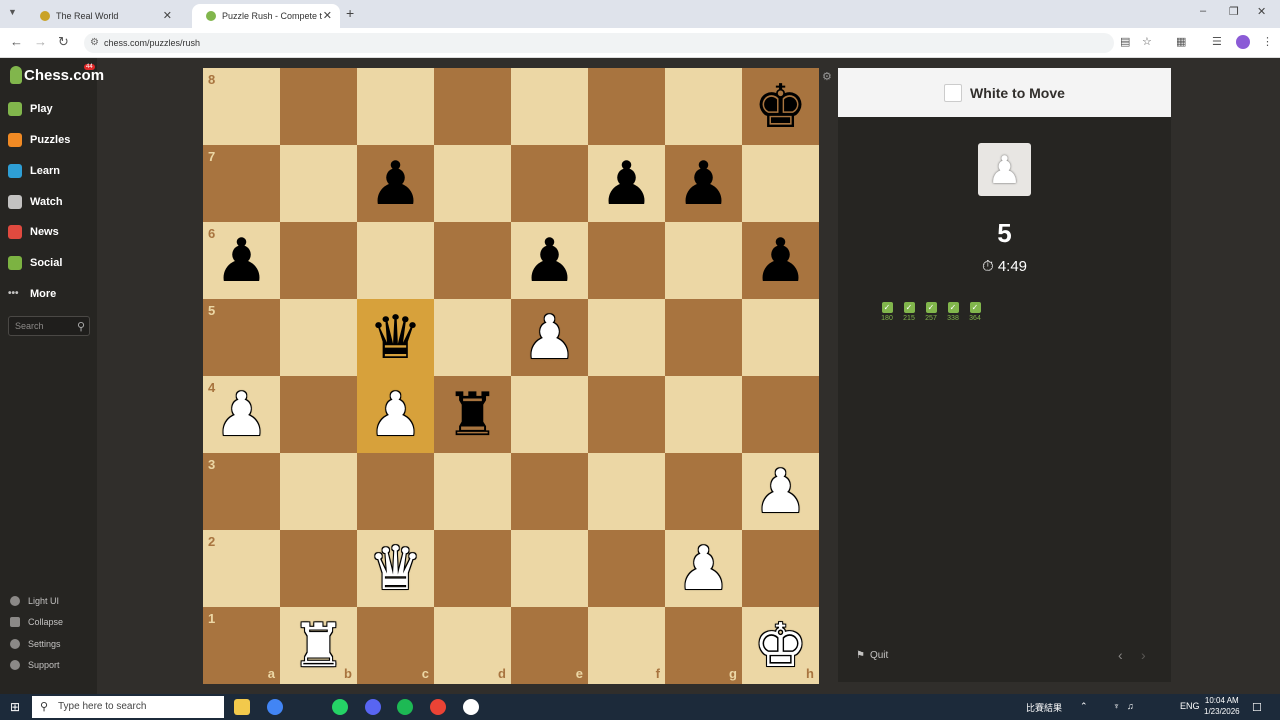 This screenshot has width=1280, height=720. Describe the element at coordinates (780, 260) in the screenshot. I see `black-pawn-piece-h6: ♟` at that location.